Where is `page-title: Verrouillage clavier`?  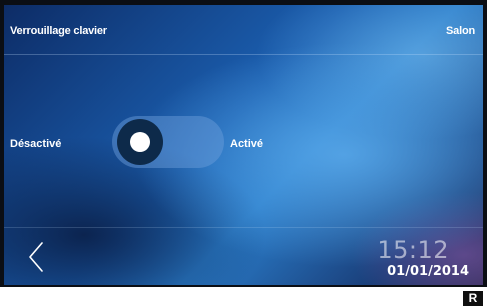
page-title: Verrouillage clavier is located at coordinates (58, 31).